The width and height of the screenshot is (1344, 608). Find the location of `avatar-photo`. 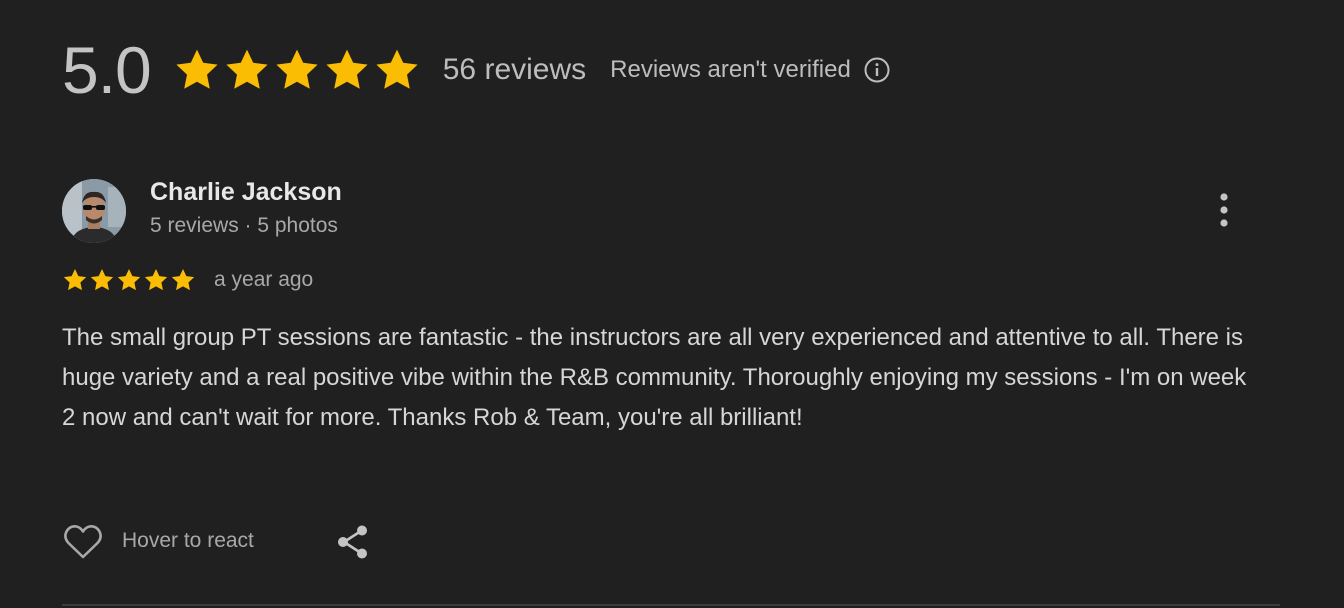

avatar-photo is located at coordinates (94, 211).